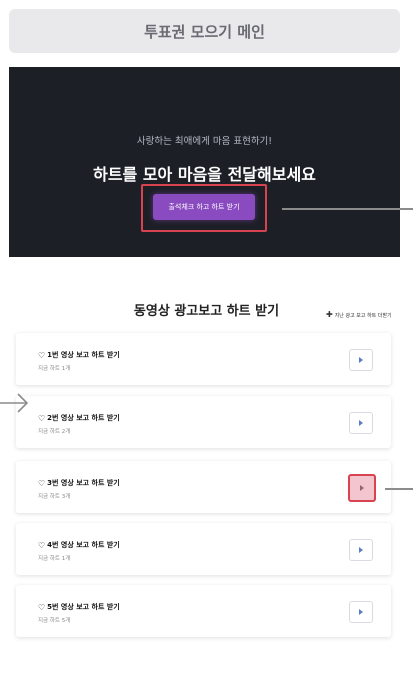 The width and height of the screenshot is (413, 676). I want to click on card-title: ♡ 3번 영상 보고 하트 받기, so click(79, 483).